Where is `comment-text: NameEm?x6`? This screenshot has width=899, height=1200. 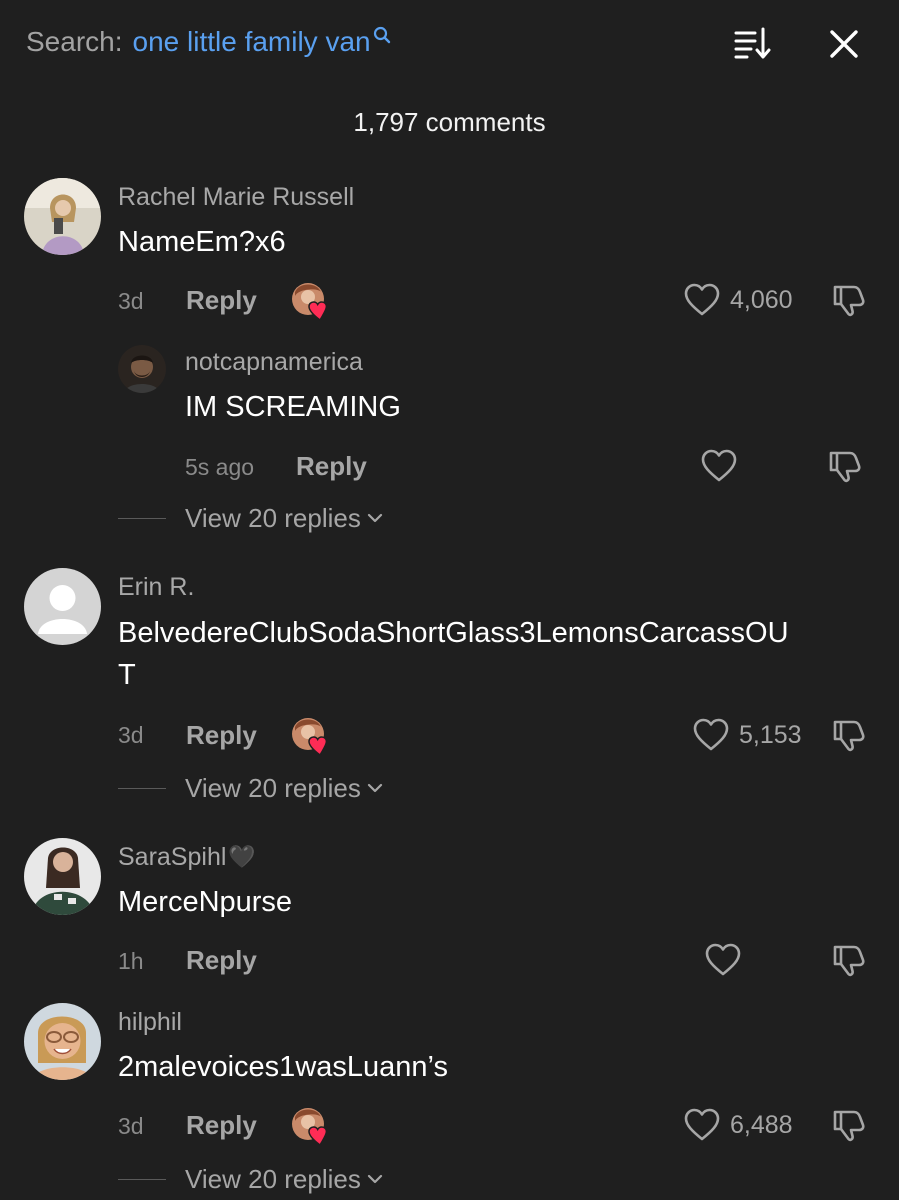
comment-text: NameEm?x6 is located at coordinates (202, 242).